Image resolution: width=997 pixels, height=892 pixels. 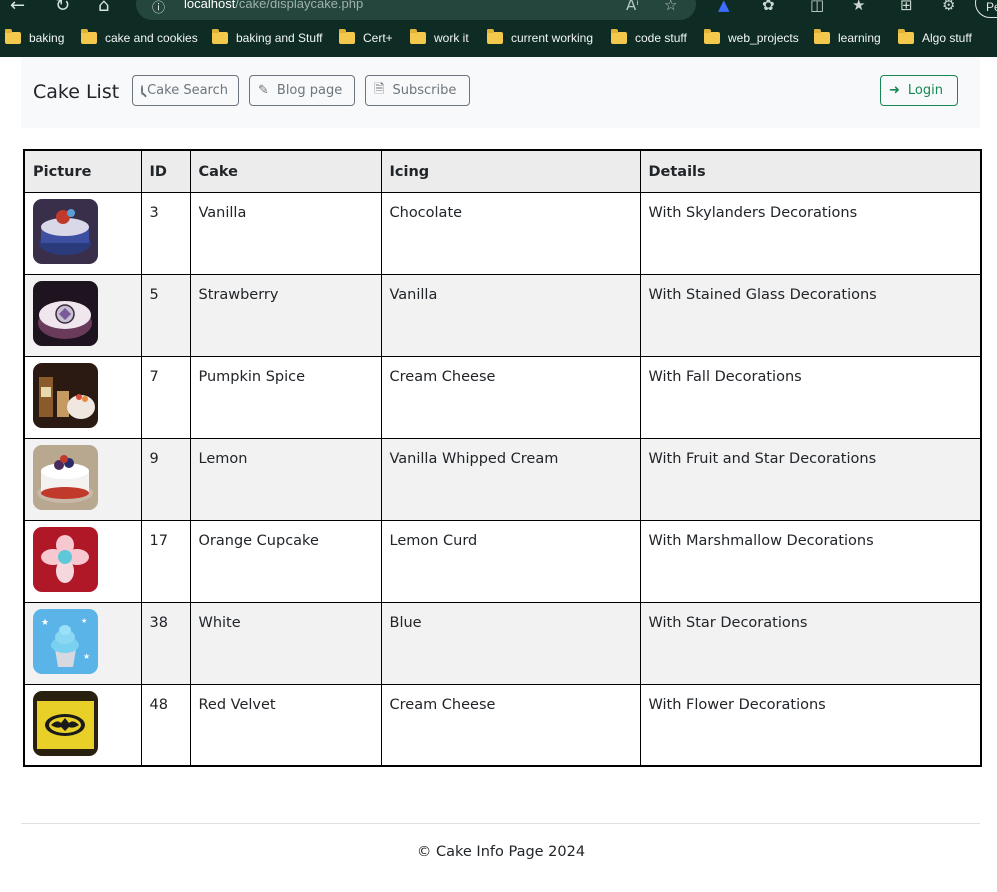 I want to click on bookmark-label: Algo stuff, so click(x=947, y=38).